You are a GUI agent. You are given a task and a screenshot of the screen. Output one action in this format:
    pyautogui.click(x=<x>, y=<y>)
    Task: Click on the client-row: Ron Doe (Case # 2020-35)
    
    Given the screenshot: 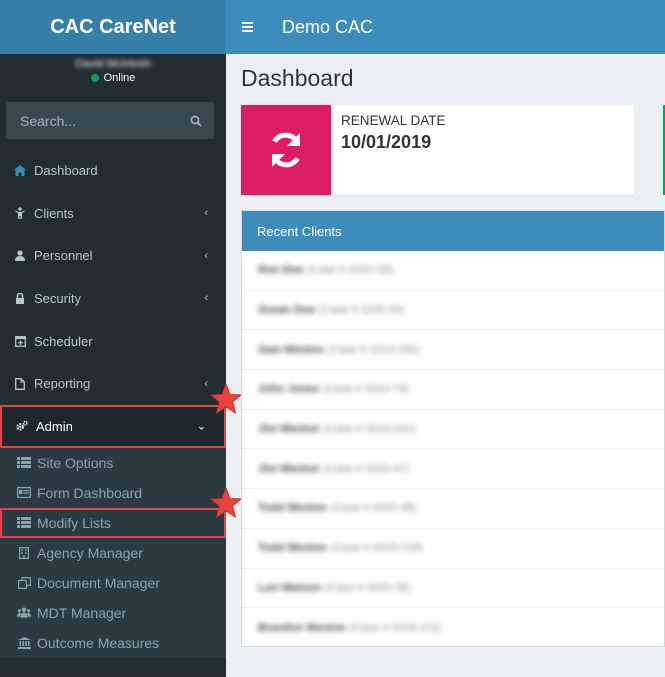 What is the action you would take?
    pyautogui.click(x=453, y=271)
    